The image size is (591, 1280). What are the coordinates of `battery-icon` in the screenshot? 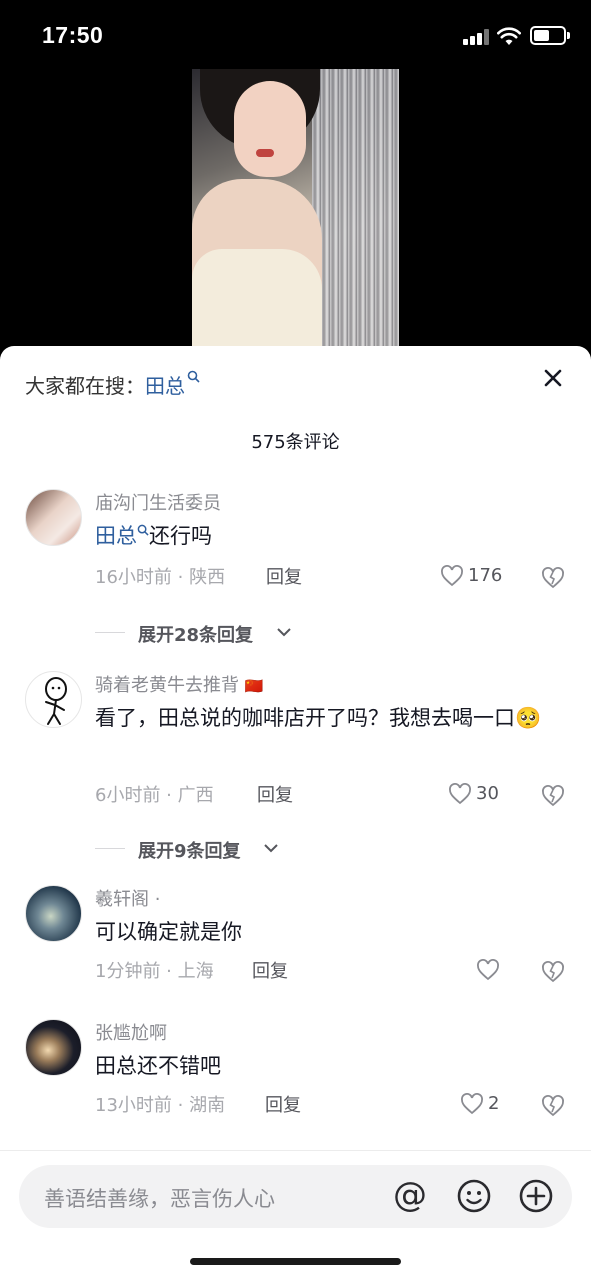 It's located at (548, 35).